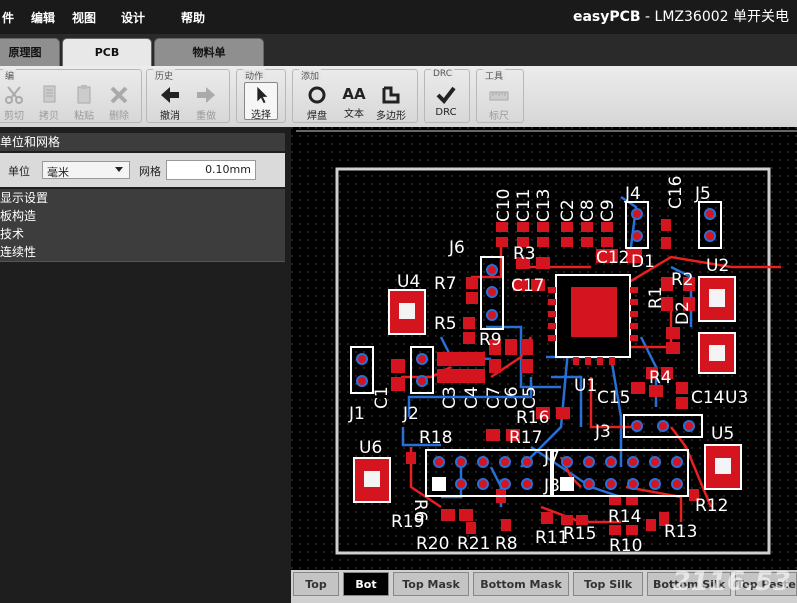 This screenshot has height=603, width=797. I want to click on unit-label: 单位, so click(19, 171).